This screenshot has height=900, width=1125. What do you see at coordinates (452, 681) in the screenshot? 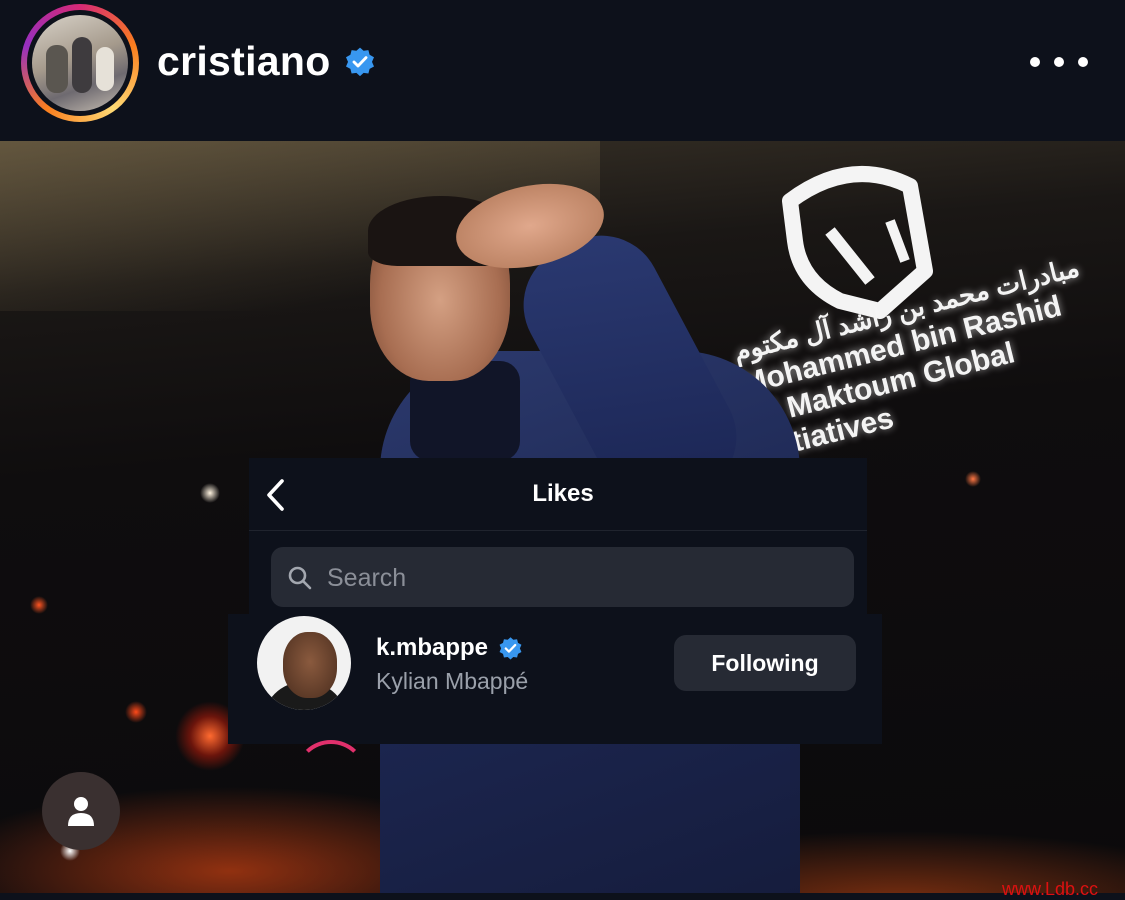
I see `liker-full-name: Kylian Mbappé` at bounding box center [452, 681].